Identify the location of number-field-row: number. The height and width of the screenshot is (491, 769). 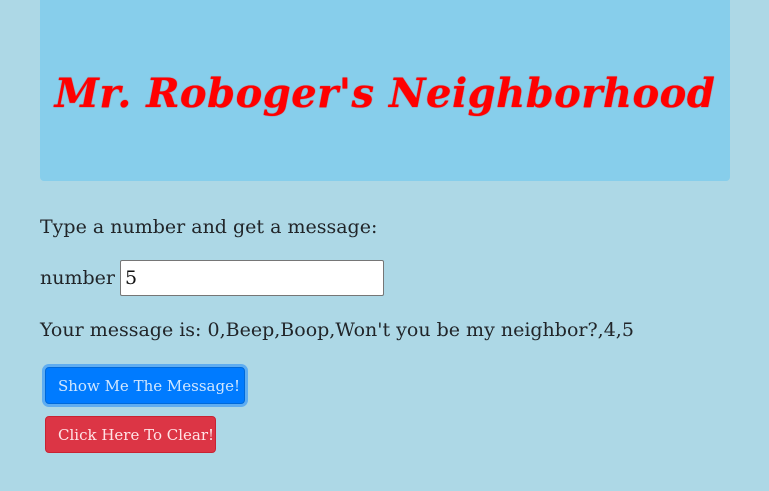
(212, 278).